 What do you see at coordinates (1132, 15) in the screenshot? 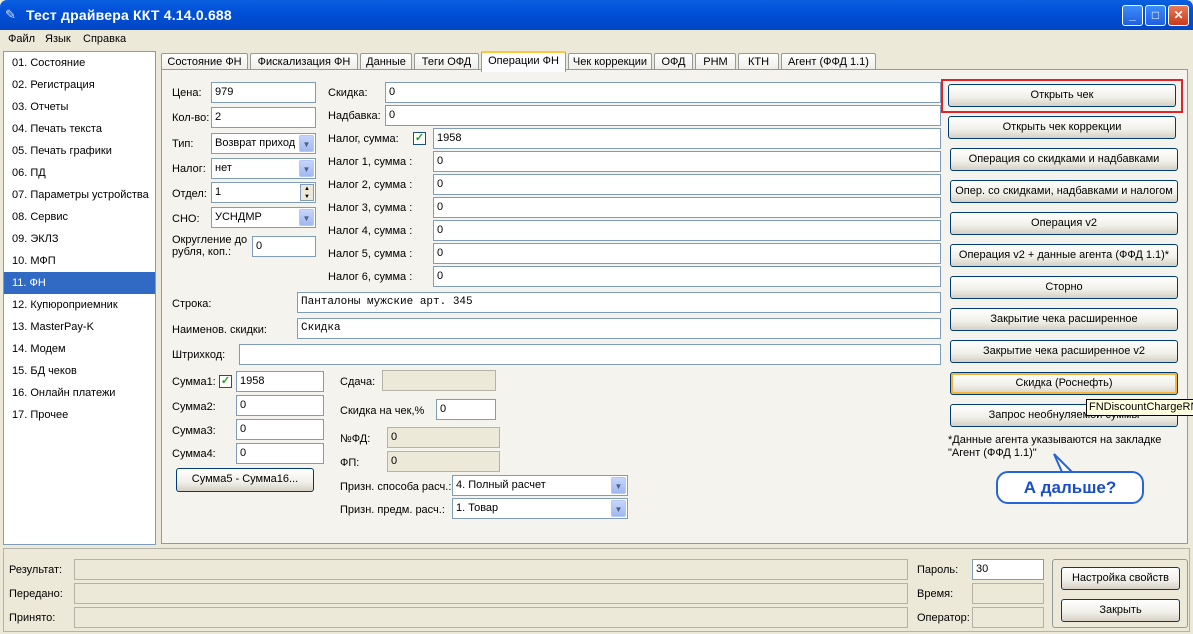
I see `minimize-button: _` at bounding box center [1132, 15].